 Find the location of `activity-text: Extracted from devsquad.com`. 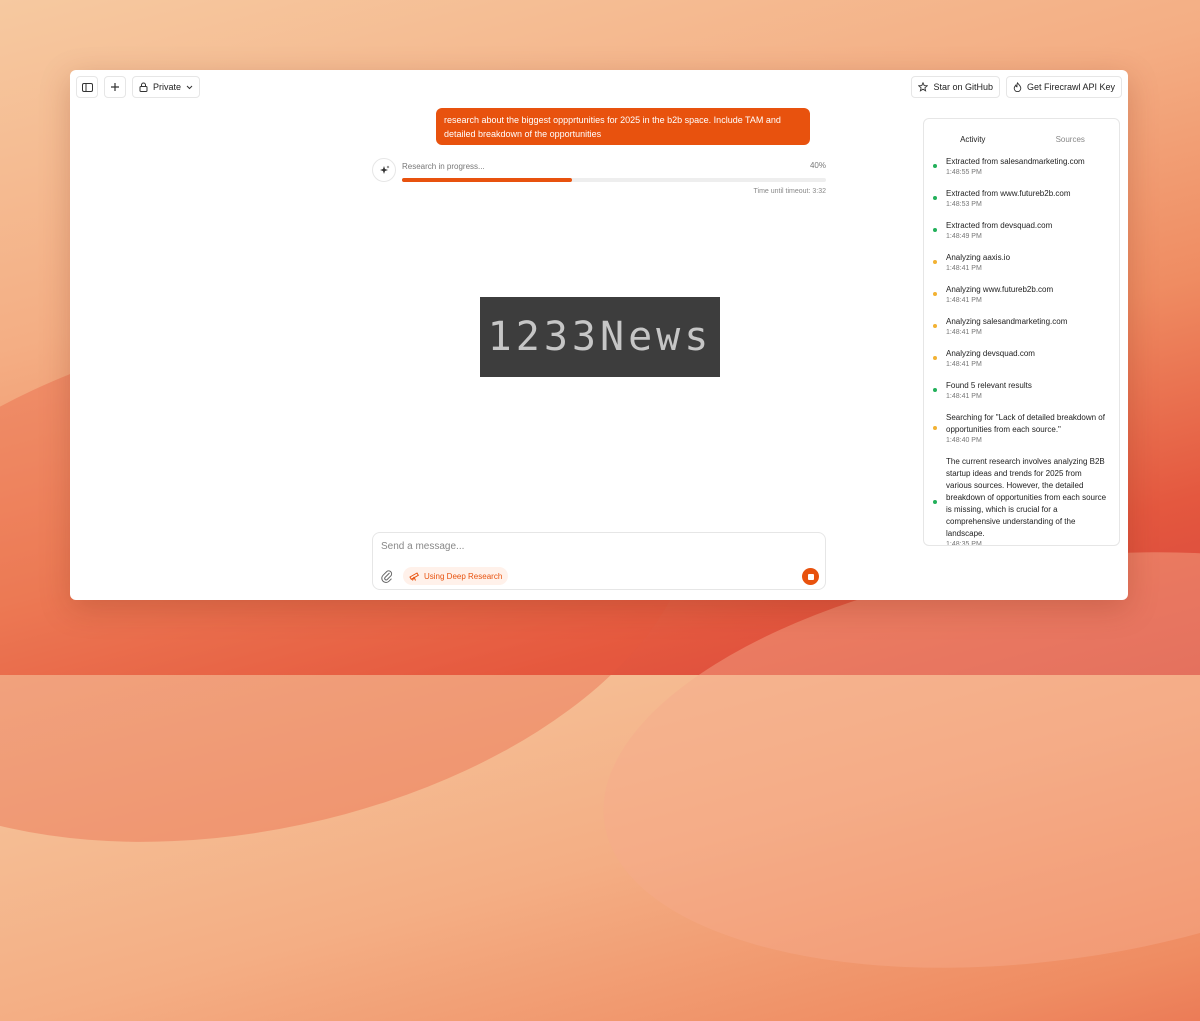

activity-text: Extracted from devsquad.com is located at coordinates (999, 225).